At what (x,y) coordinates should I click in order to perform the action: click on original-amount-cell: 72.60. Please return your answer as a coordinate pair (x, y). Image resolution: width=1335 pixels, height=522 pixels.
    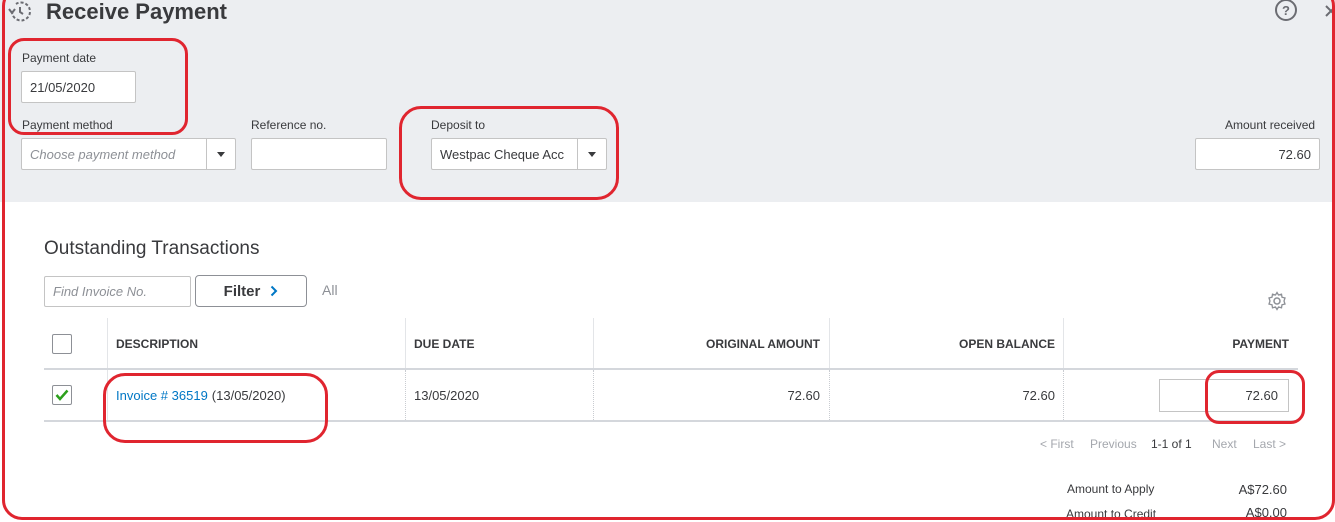
    Looking at the image, I should click on (803, 395).